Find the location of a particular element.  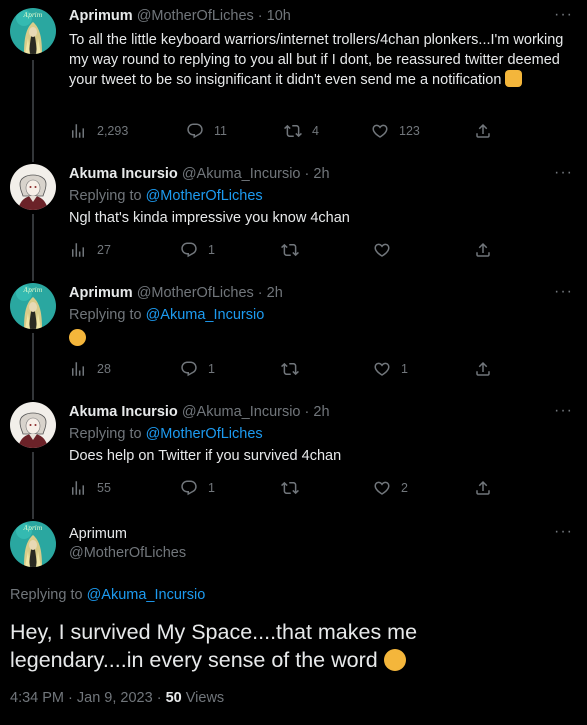

like-button: 123 is located at coordinates (395, 131).